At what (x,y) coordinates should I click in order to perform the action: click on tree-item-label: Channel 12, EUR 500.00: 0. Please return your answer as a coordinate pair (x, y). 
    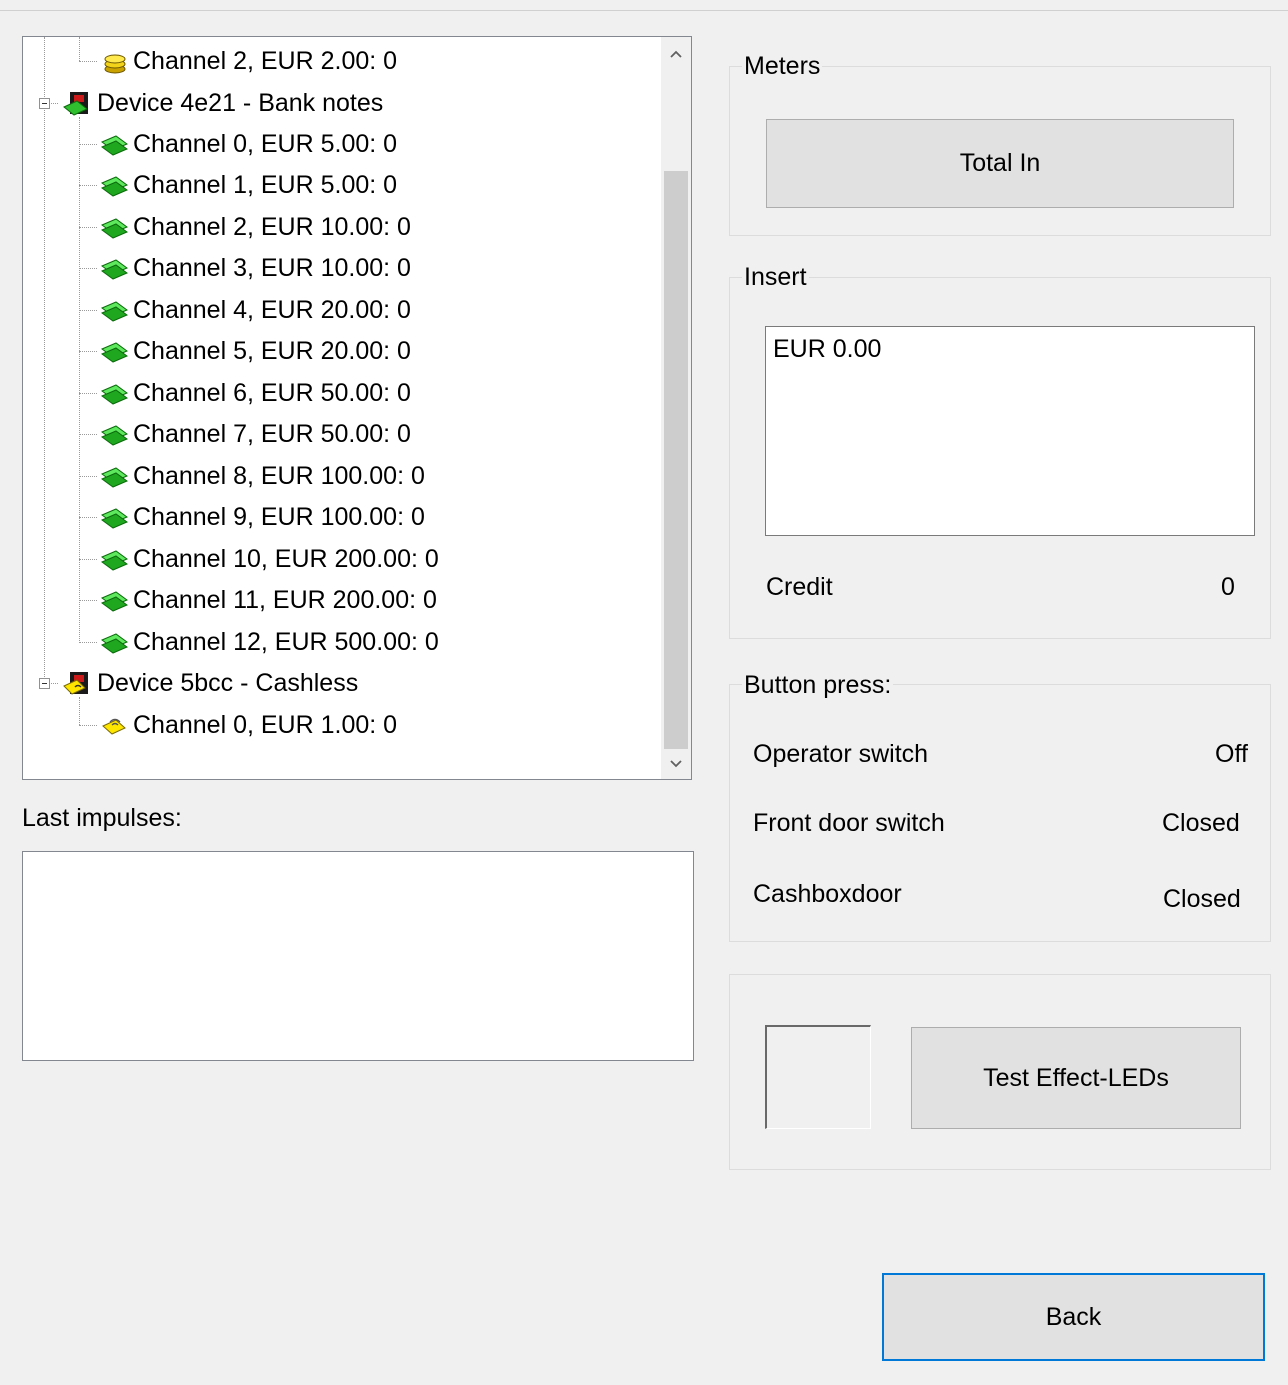
    Looking at the image, I should click on (286, 641).